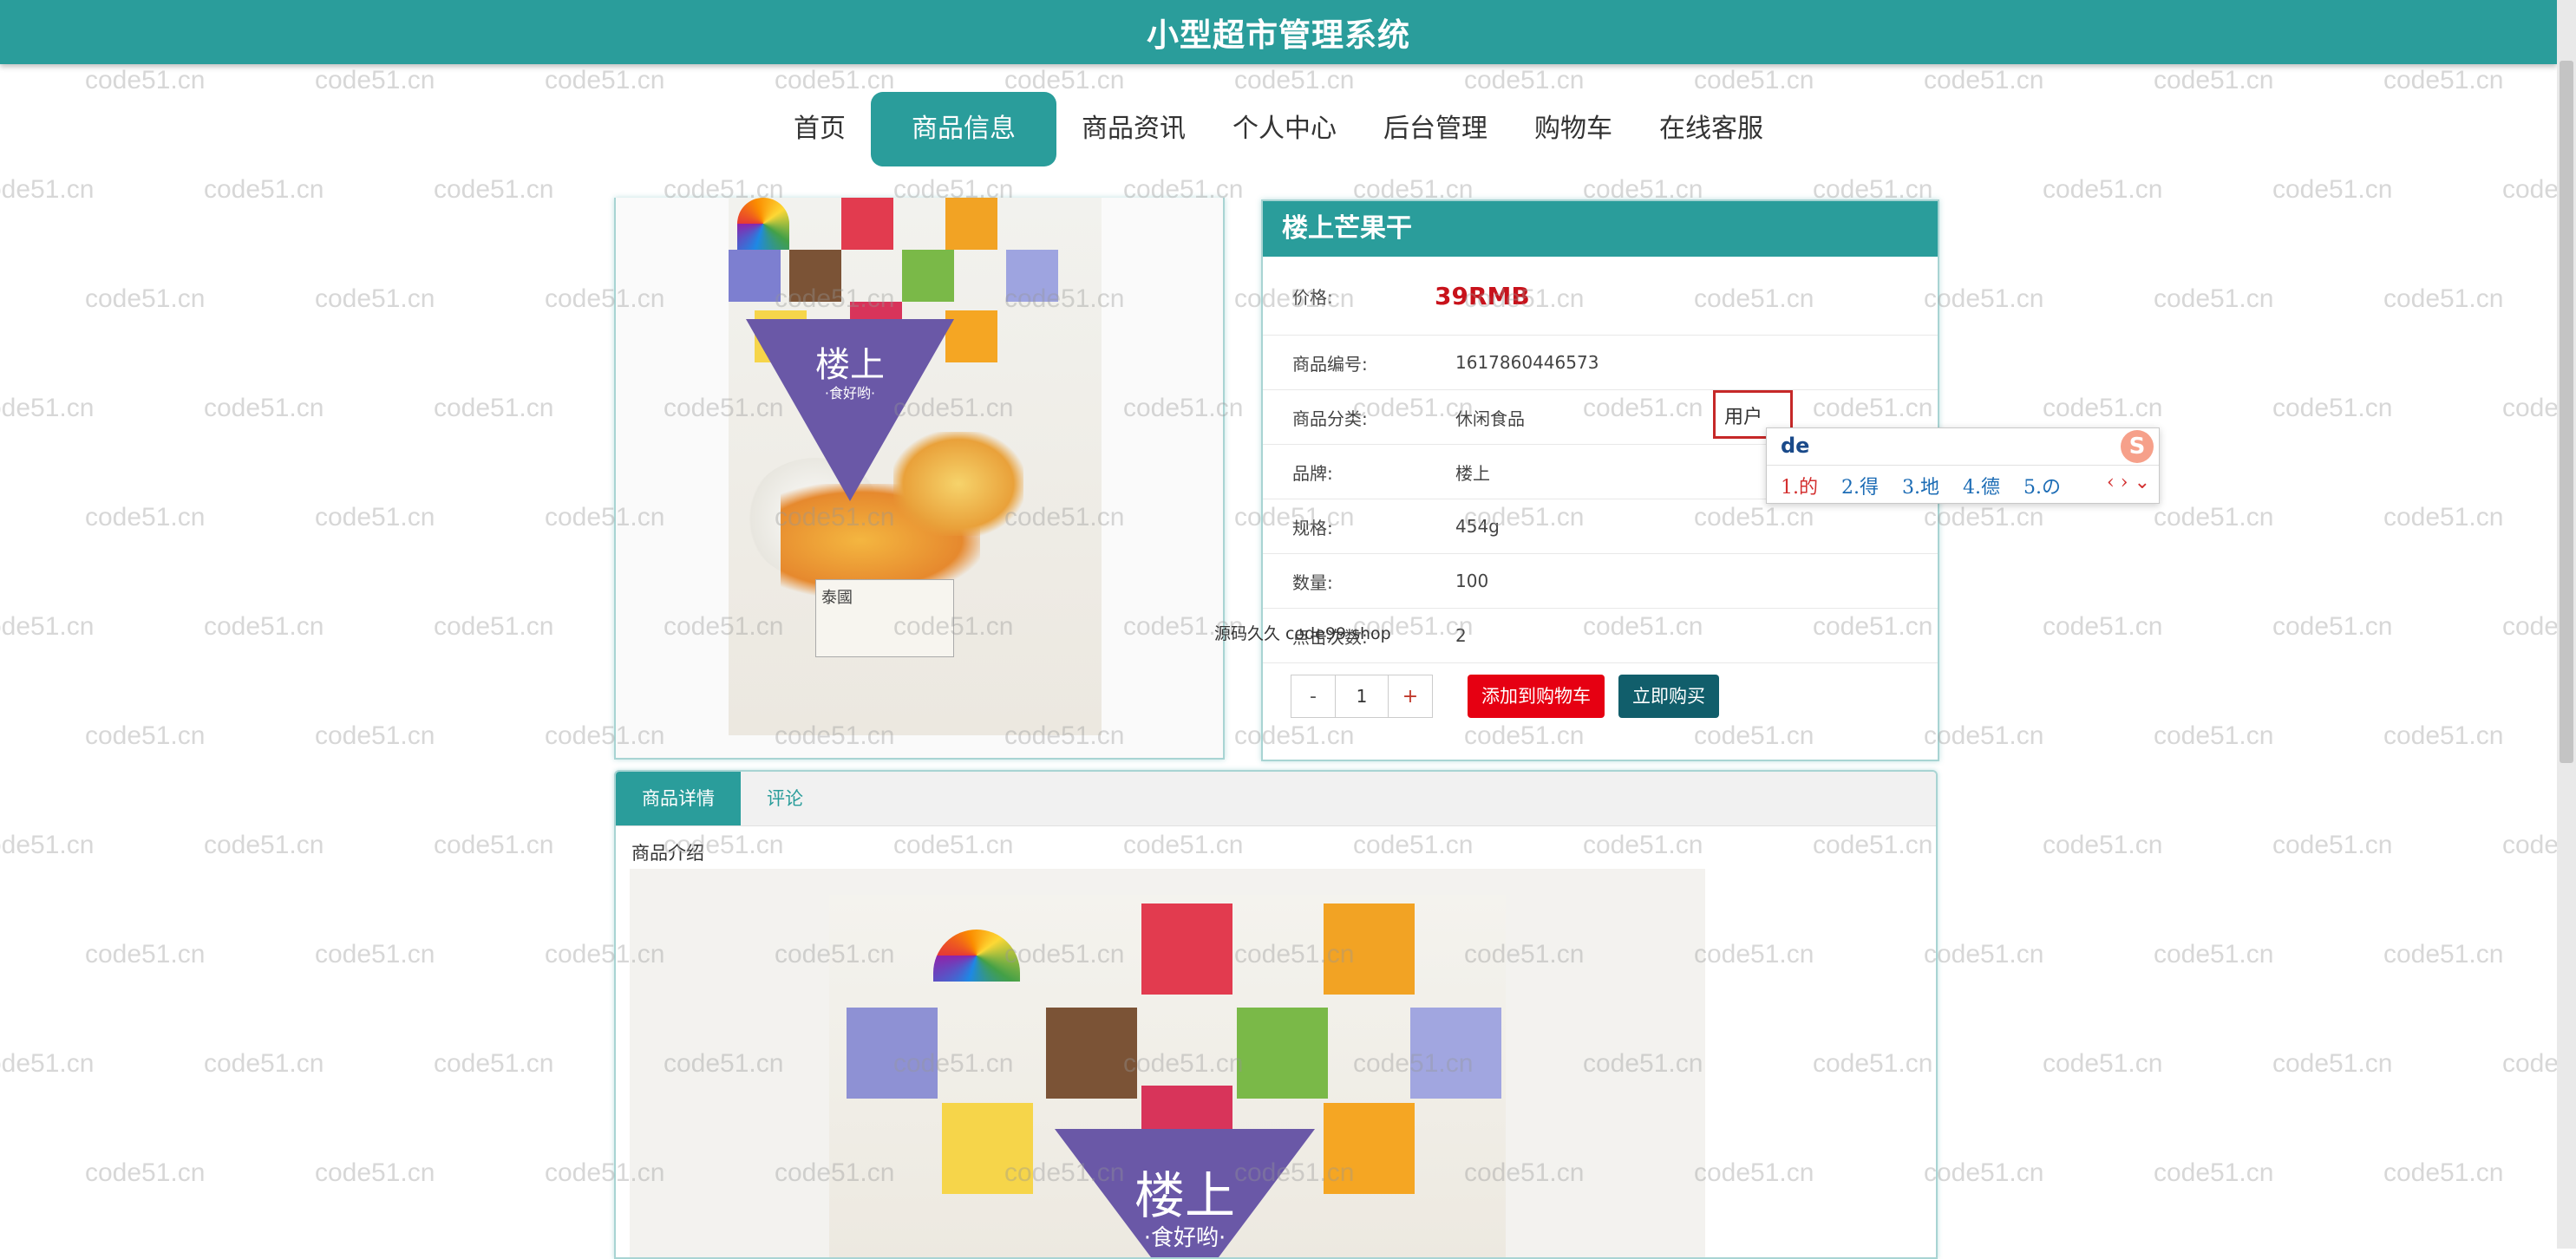  What do you see at coordinates (1472, 473) in the screenshot?
I see `field-value: 楼上` at bounding box center [1472, 473].